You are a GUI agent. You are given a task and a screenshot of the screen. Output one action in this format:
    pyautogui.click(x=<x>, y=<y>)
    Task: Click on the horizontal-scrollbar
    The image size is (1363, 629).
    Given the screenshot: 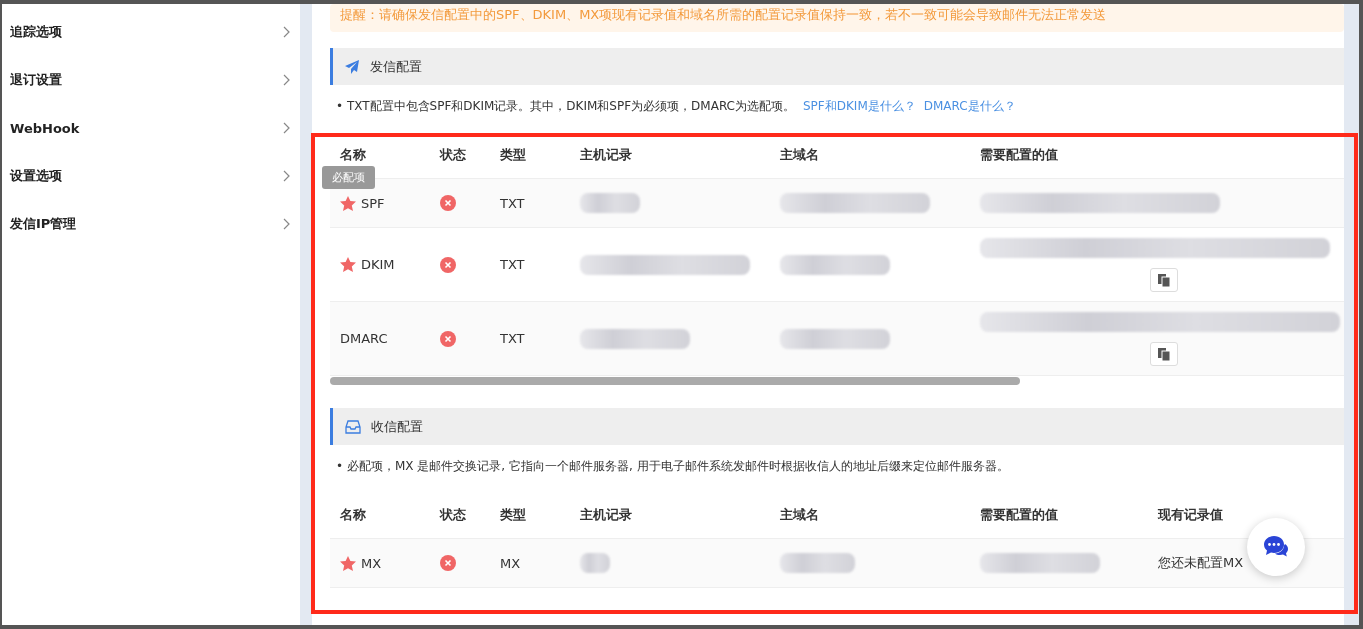 What is the action you would take?
    pyautogui.click(x=675, y=381)
    